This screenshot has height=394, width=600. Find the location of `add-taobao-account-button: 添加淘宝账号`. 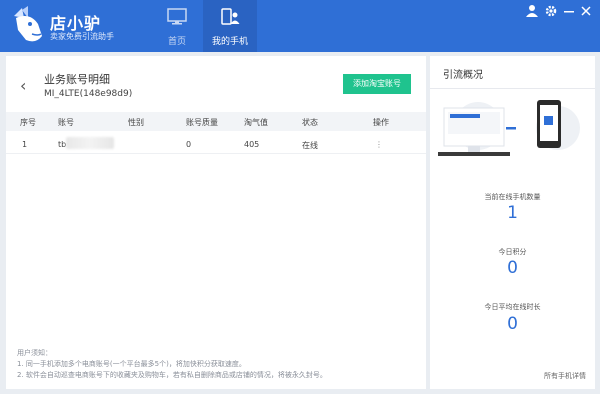

add-taobao-account-button: 添加淘宝账号 is located at coordinates (377, 84).